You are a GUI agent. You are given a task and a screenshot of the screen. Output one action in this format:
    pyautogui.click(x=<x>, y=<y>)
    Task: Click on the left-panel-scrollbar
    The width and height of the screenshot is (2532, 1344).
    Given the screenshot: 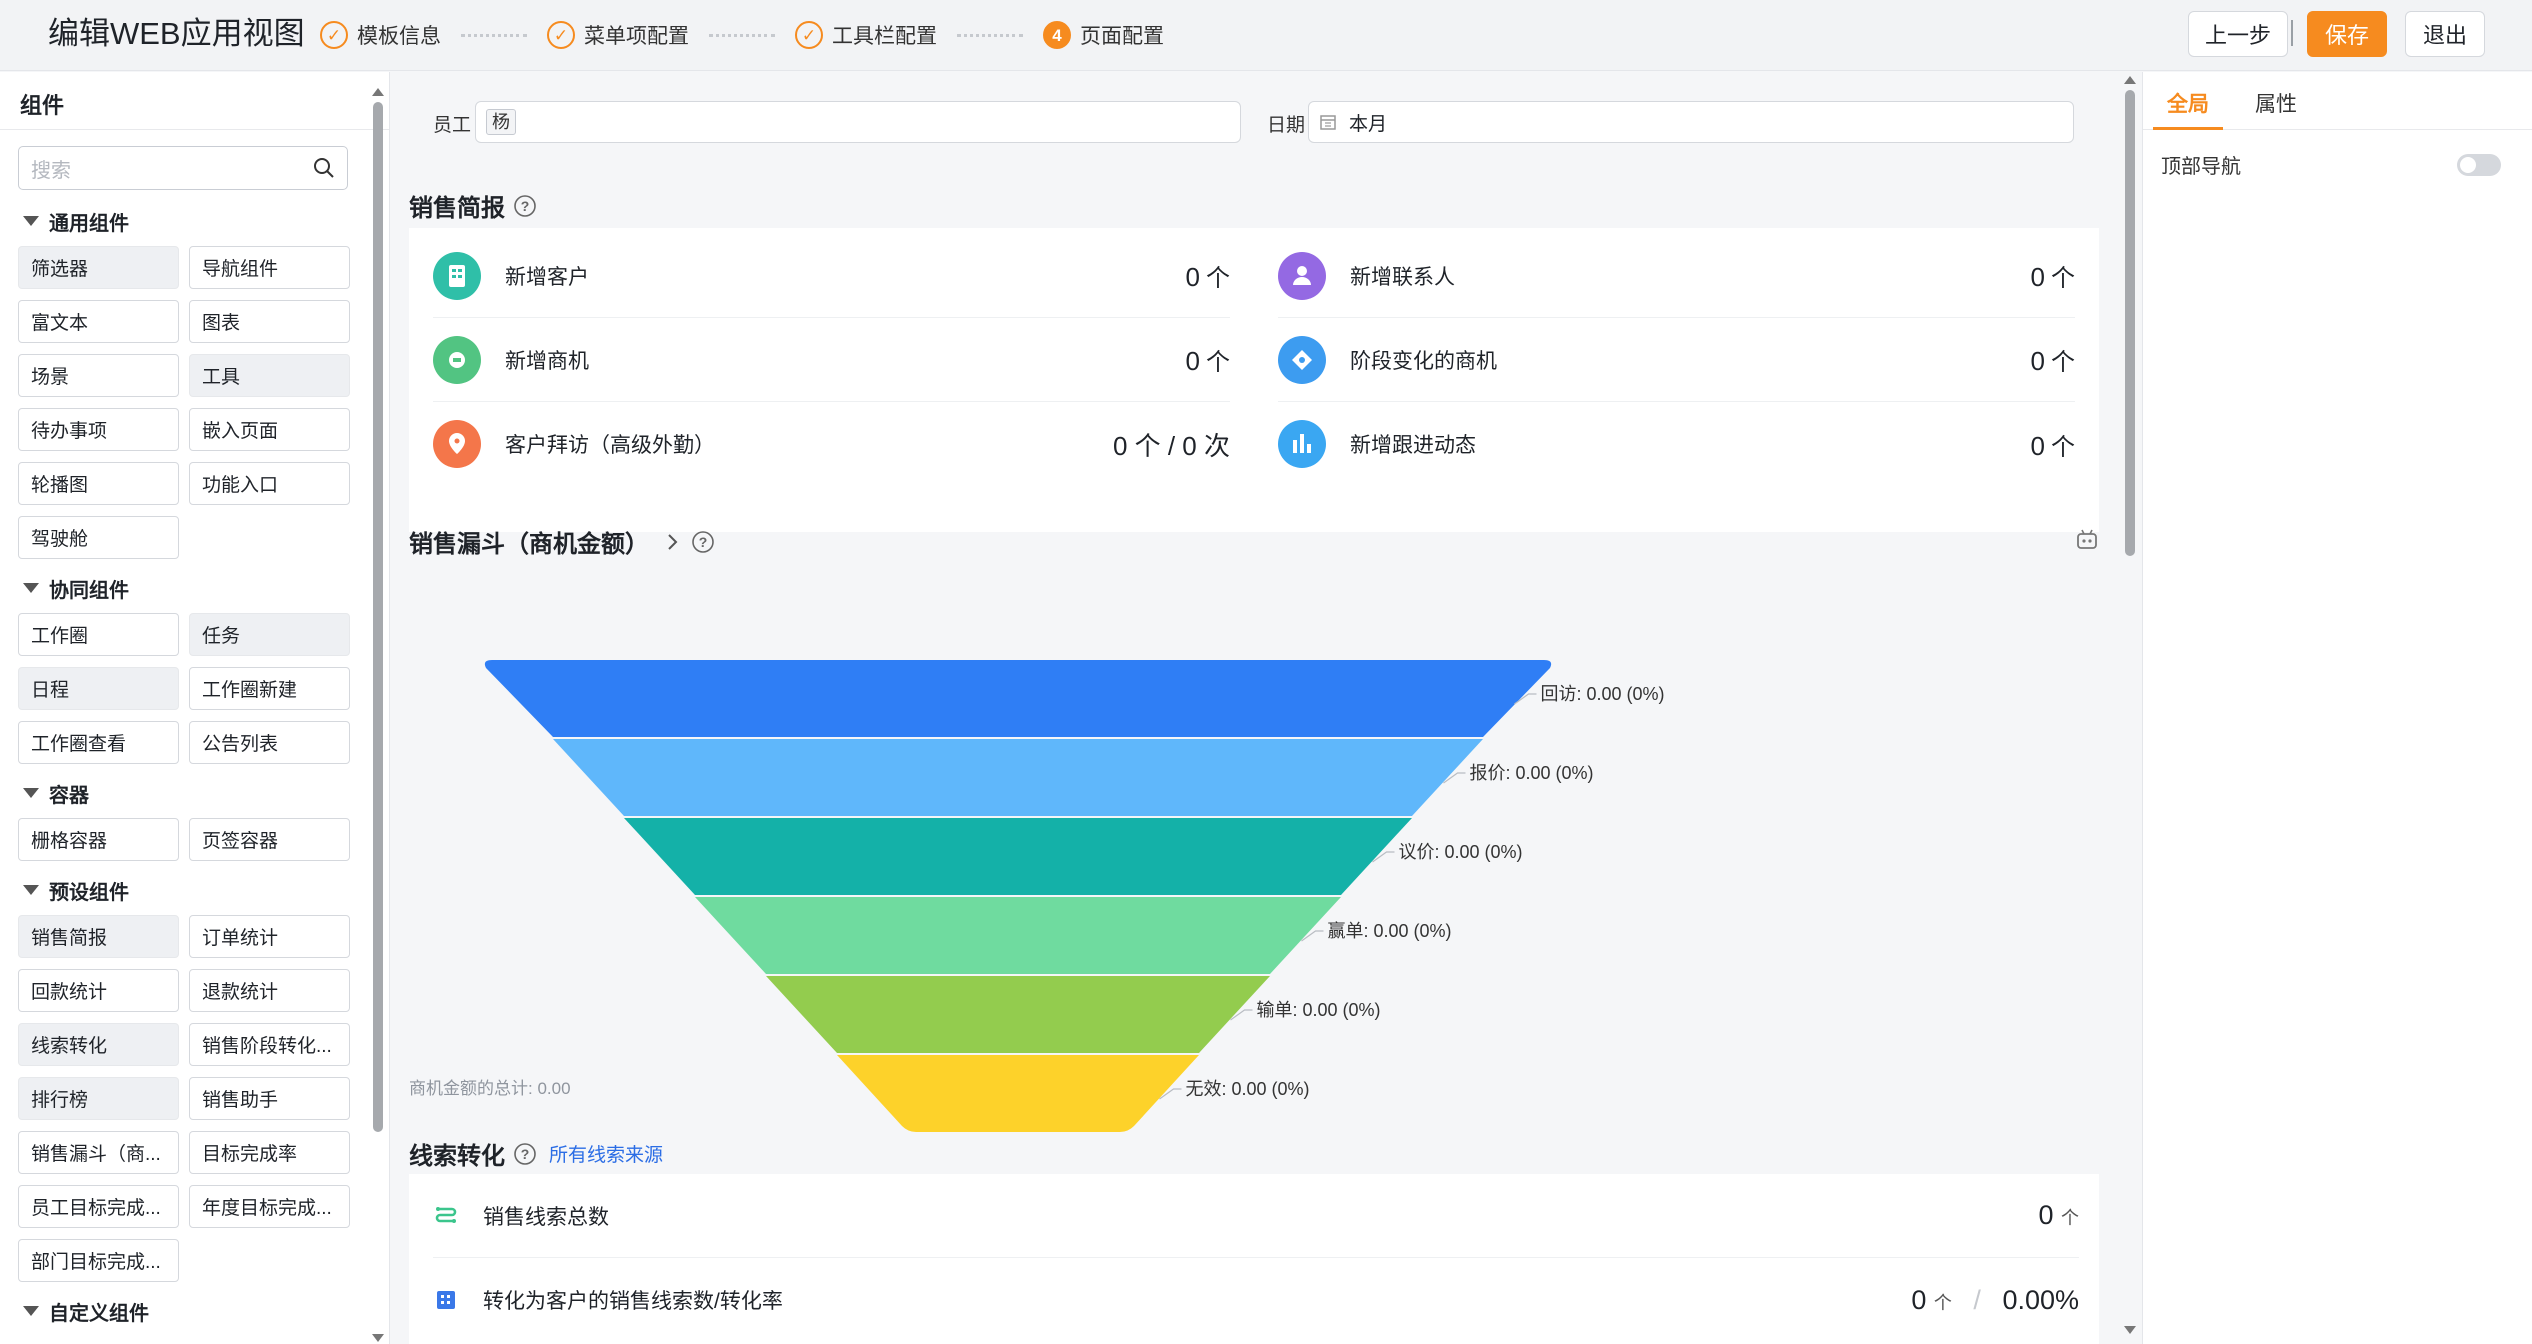 What is the action you would take?
    pyautogui.click(x=377, y=716)
    